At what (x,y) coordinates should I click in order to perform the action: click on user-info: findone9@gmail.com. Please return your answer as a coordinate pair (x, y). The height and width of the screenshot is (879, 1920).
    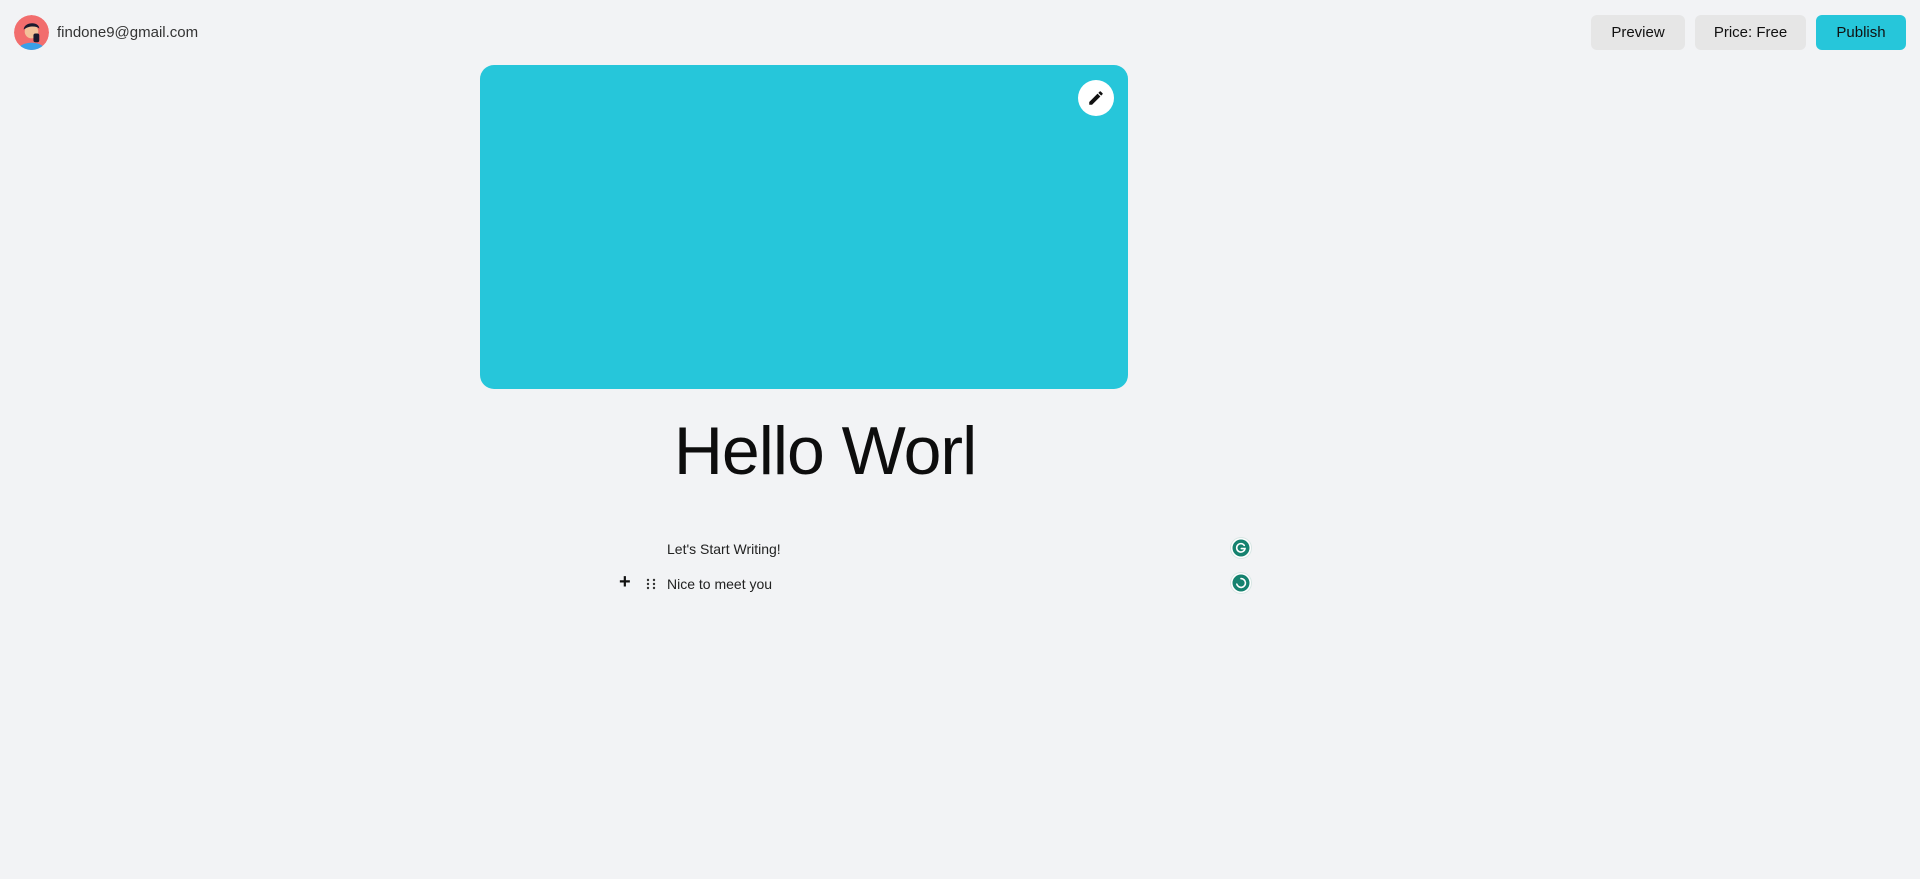
    Looking at the image, I should click on (106, 32).